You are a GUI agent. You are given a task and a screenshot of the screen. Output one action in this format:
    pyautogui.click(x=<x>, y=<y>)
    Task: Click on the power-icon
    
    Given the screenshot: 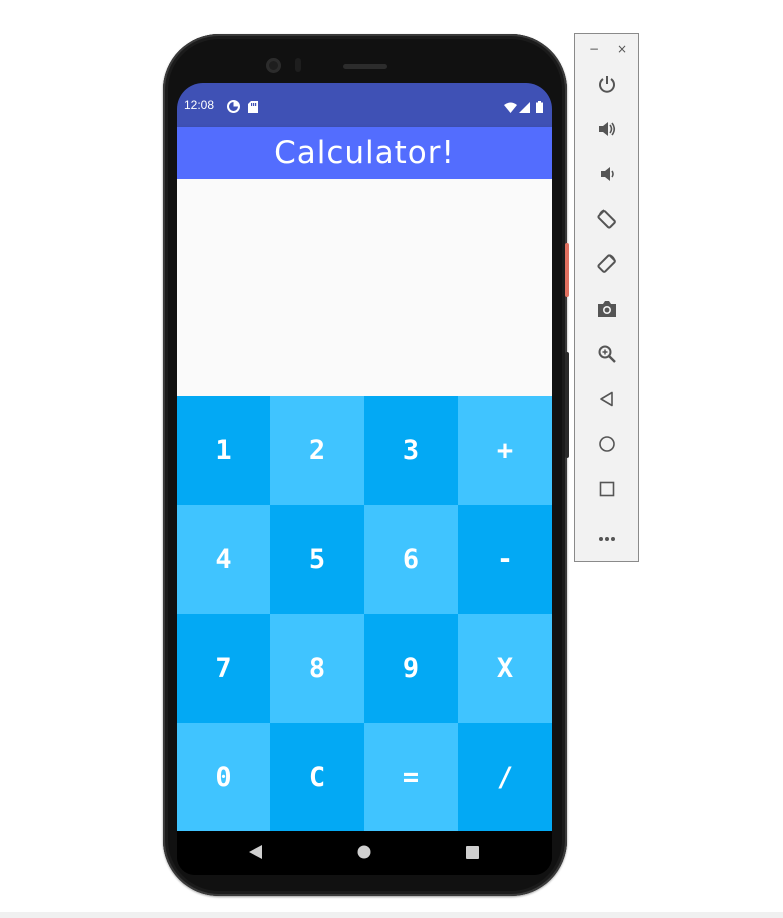 What is the action you would take?
    pyautogui.click(x=607, y=86)
    